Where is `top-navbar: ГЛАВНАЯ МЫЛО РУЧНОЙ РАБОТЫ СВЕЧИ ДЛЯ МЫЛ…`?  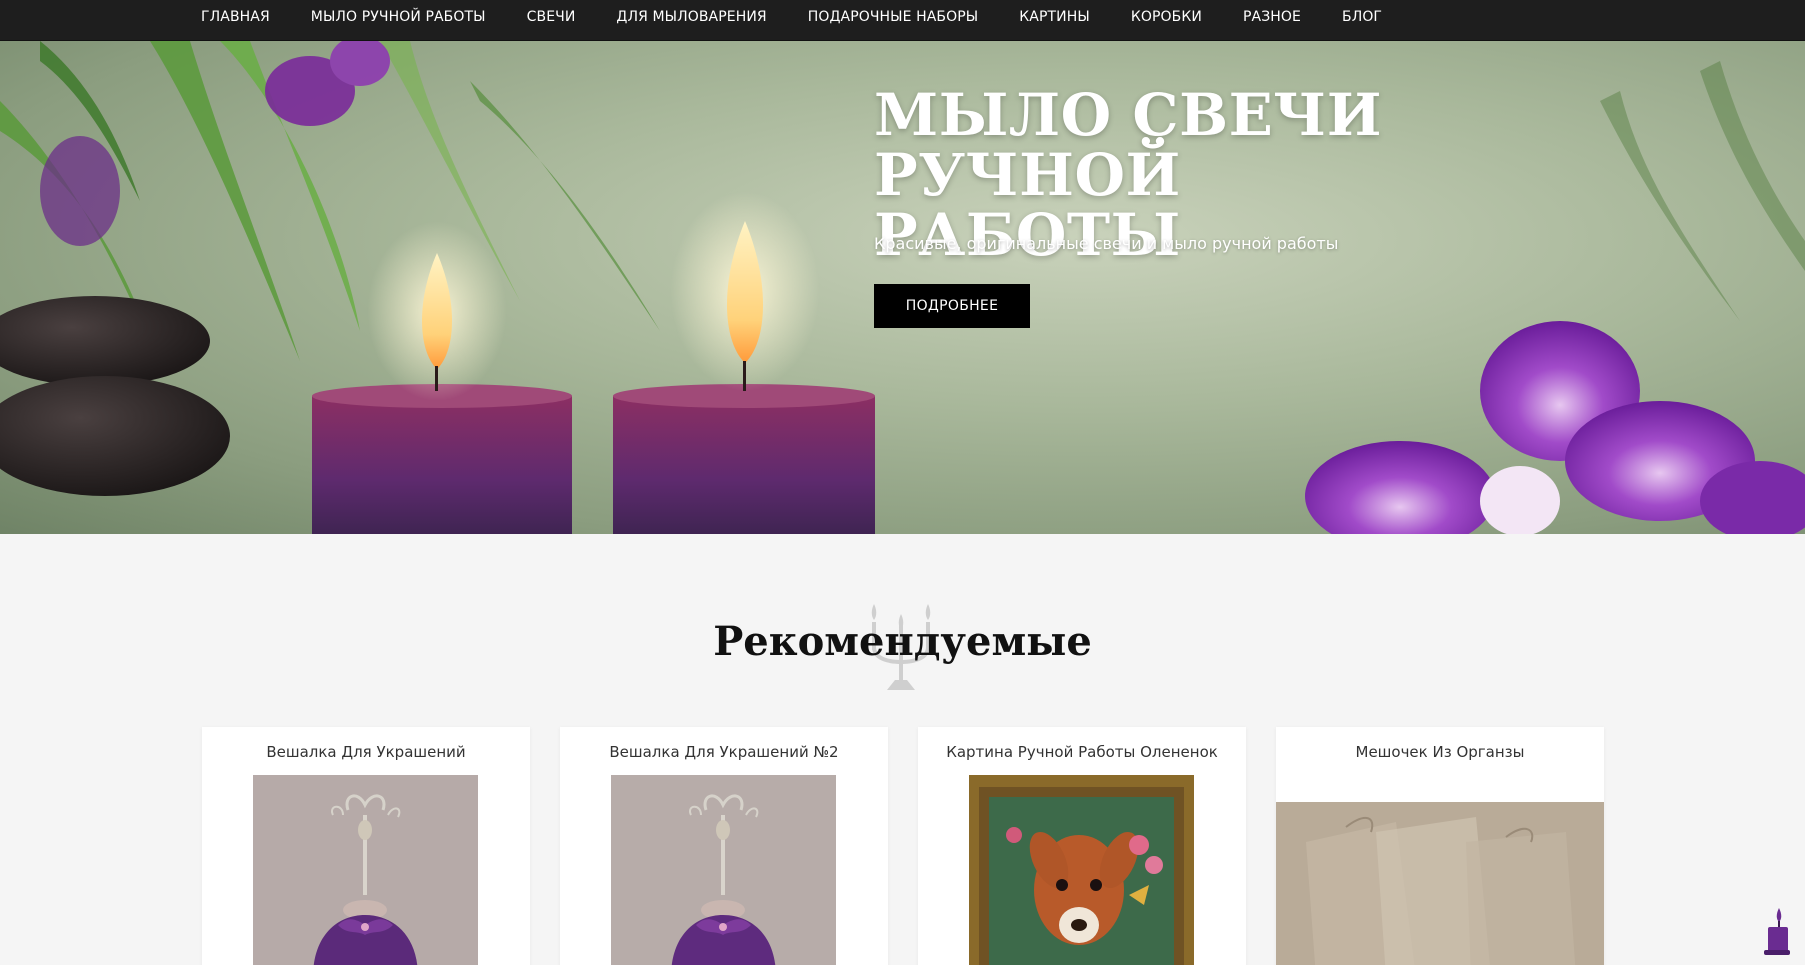 top-navbar: ГЛАВНАЯ МЫЛО РУЧНОЙ РАБОТЫ СВЕЧИ ДЛЯ МЫЛ… is located at coordinates (902, 20).